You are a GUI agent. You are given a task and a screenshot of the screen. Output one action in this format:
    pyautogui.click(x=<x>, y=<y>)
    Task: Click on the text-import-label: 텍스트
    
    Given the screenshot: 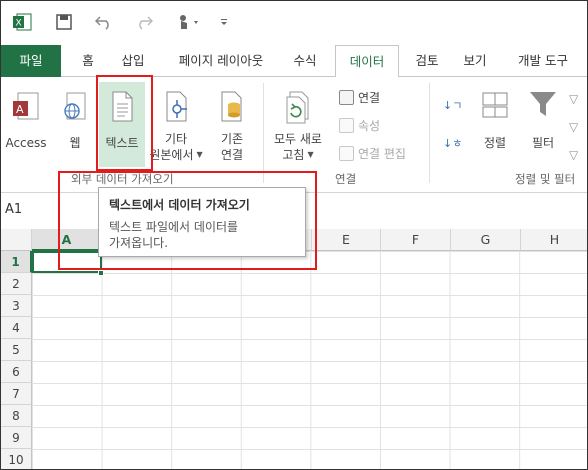 What is the action you would take?
    pyautogui.click(x=122, y=143)
    